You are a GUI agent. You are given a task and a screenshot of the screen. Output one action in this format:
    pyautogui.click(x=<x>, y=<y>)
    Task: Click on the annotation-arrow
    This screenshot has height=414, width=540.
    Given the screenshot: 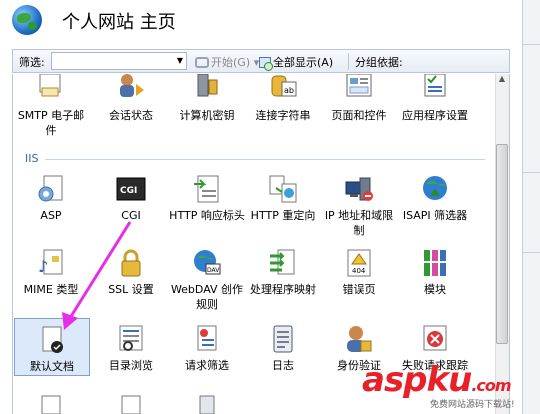 What is the action you would take?
    pyautogui.click(x=97, y=275)
    